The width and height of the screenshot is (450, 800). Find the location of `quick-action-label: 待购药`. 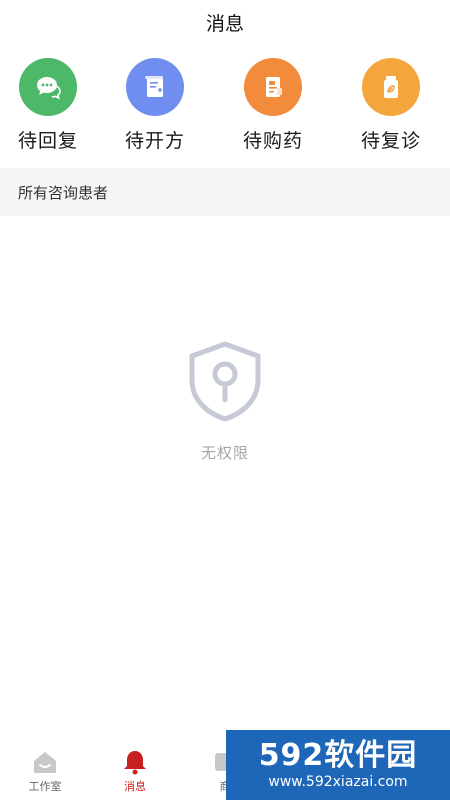

quick-action-label: 待购药 is located at coordinates (272, 141).